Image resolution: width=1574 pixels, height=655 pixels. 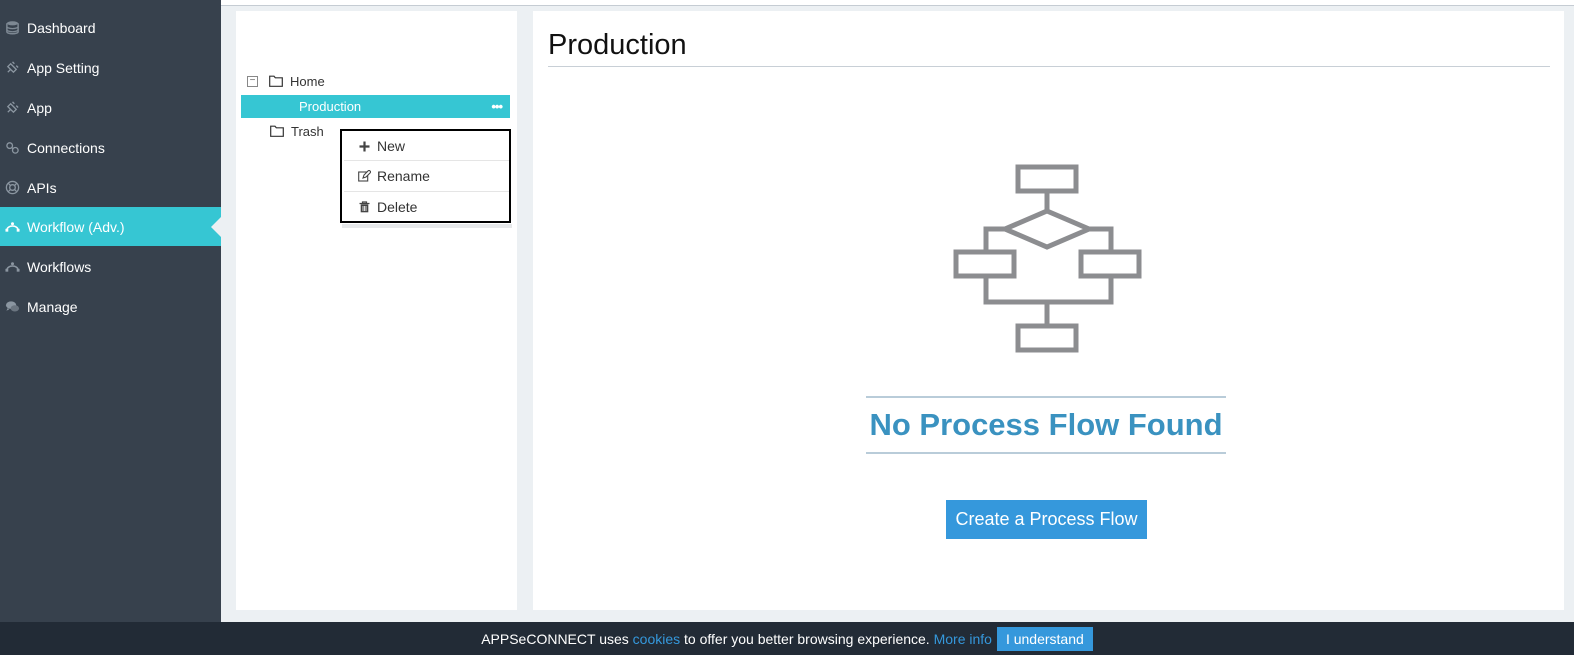 I want to click on edit-icon, so click(x=364, y=176).